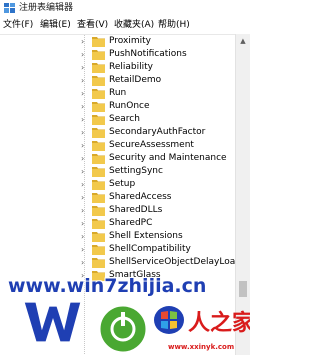  I want to click on tree-item-label: RetailDemo, so click(135, 80).